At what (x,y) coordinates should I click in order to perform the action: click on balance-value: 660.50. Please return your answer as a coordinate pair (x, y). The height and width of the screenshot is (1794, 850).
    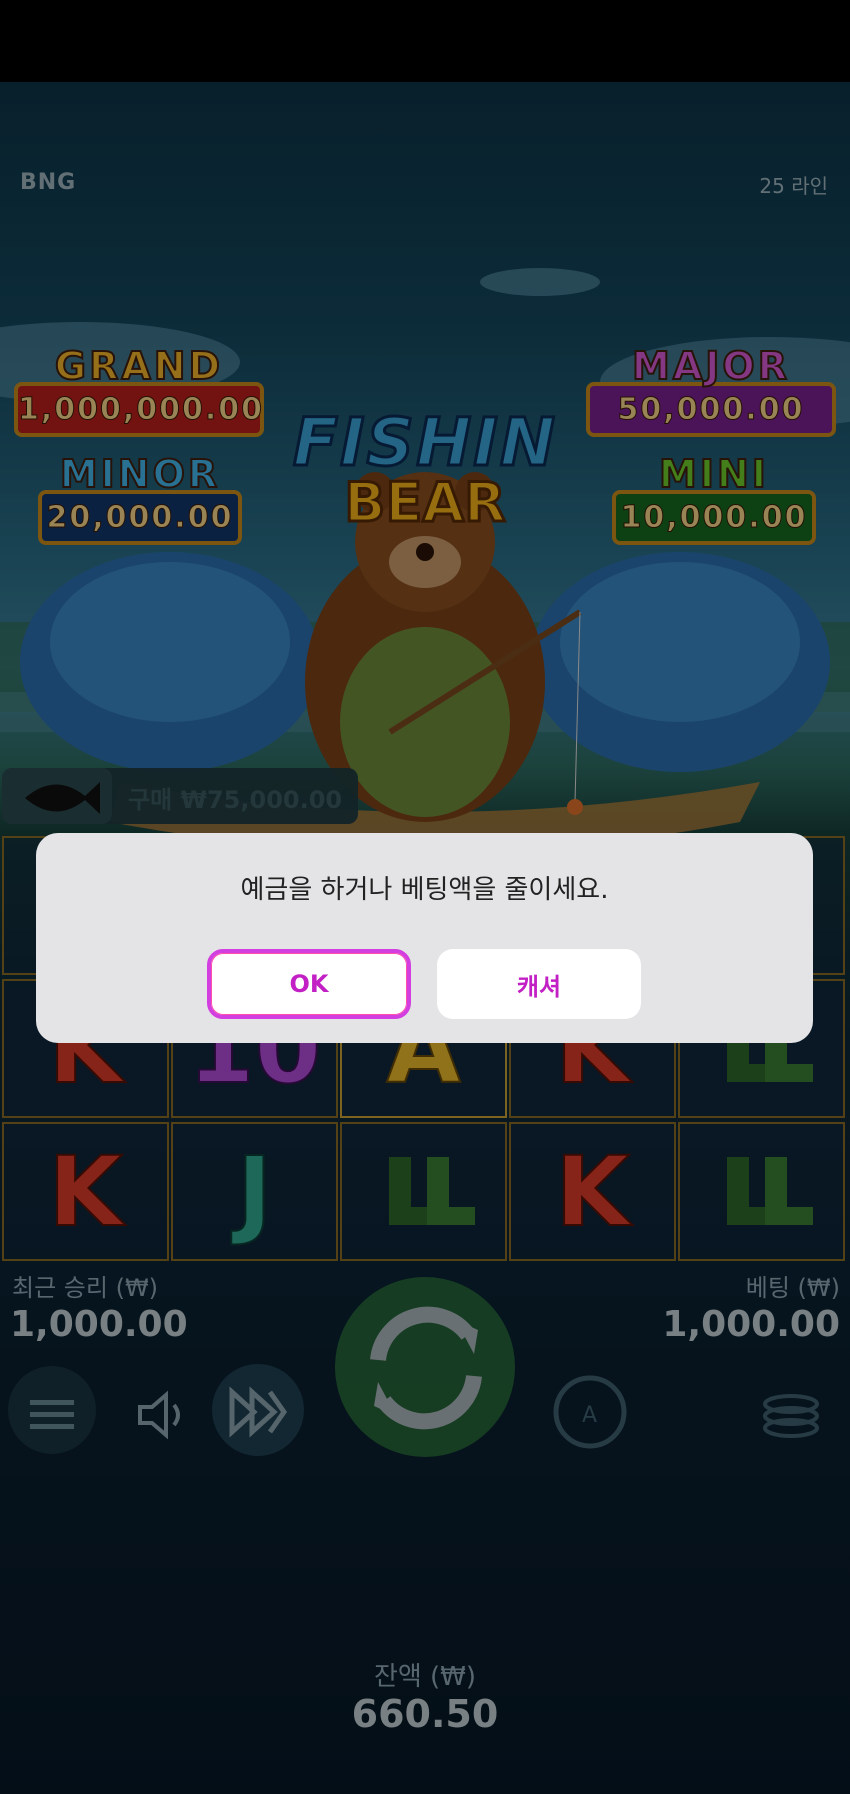
    Looking at the image, I should click on (425, 1714).